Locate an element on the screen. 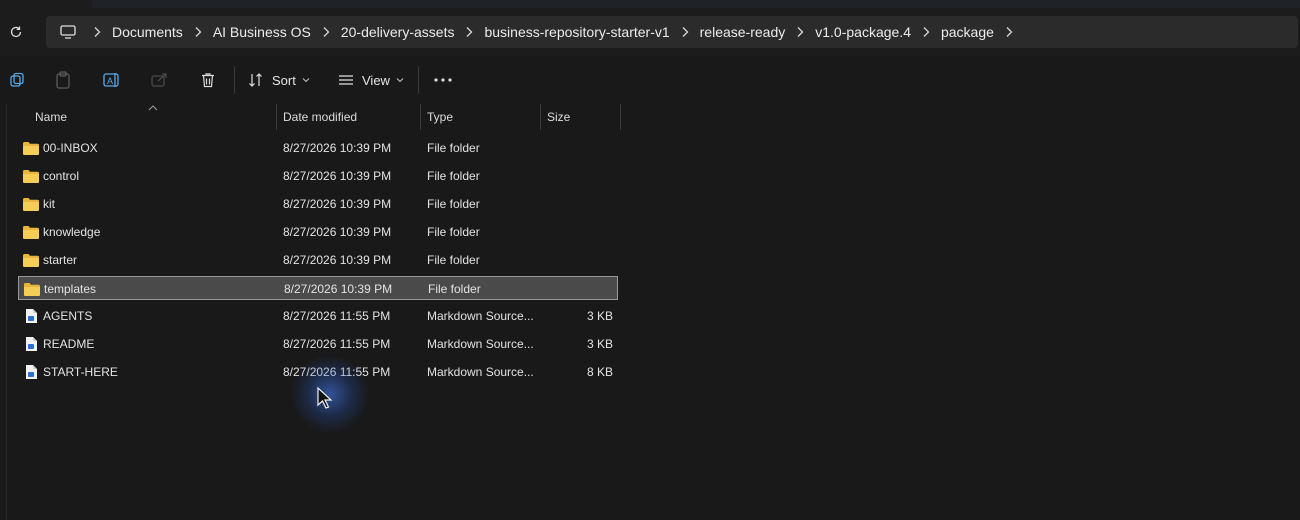 The height and width of the screenshot is (520, 1300). file-row: control 8/27/2026 10:39 PM File folder is located at coordinates (318, 176).